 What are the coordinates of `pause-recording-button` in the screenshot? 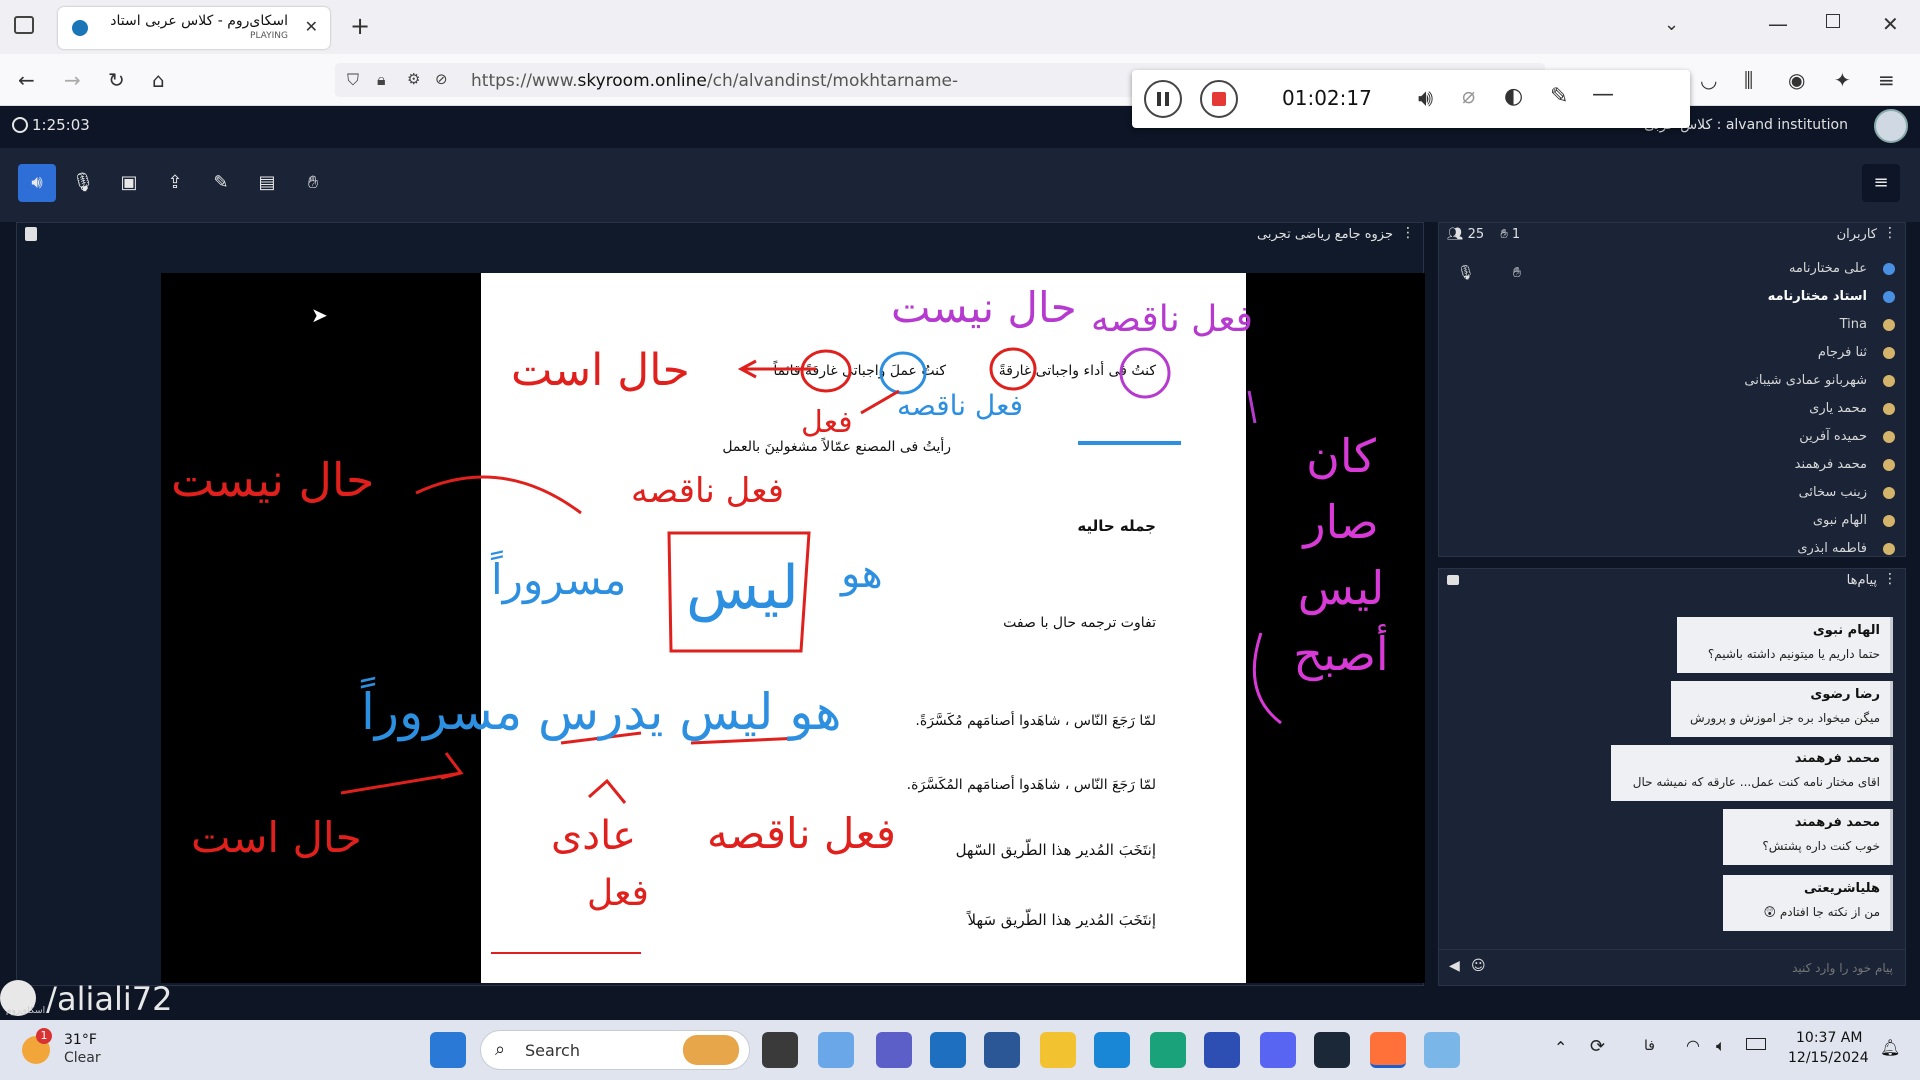 It's located at (1163, 99).